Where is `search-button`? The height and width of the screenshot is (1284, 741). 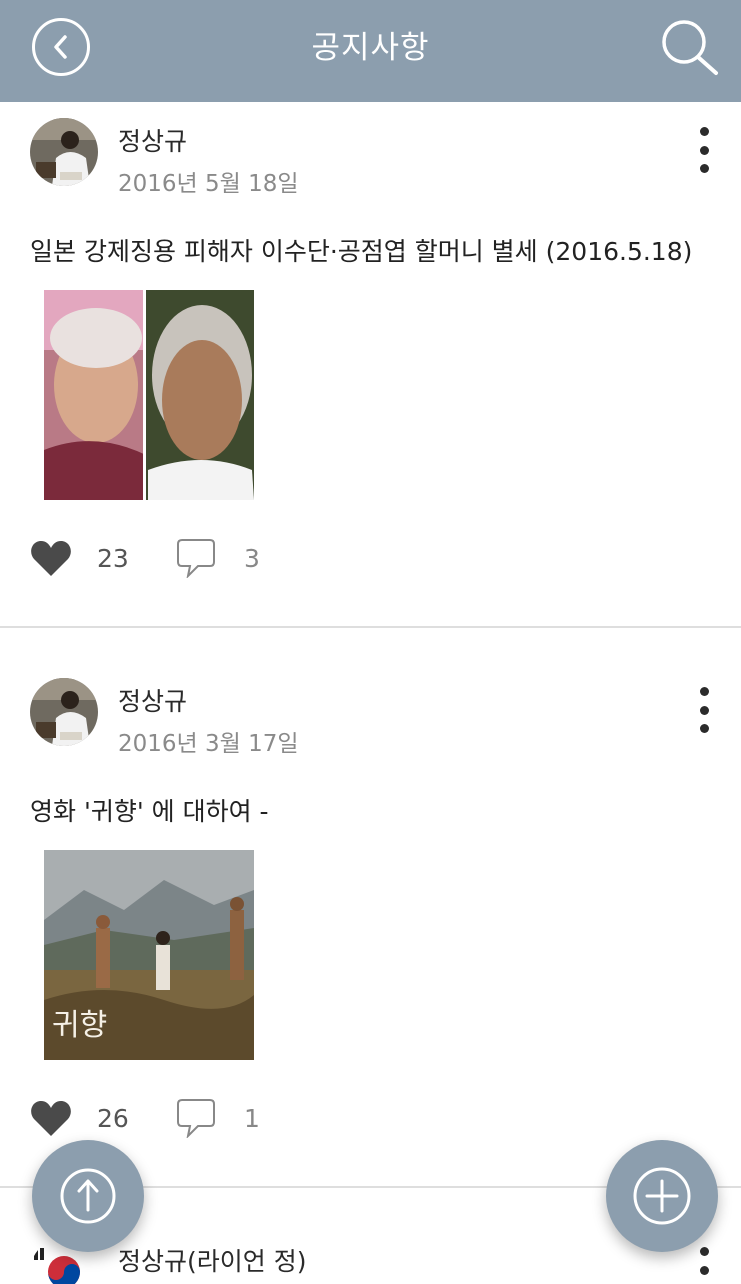
search-button is located at coordinates (690, 47).